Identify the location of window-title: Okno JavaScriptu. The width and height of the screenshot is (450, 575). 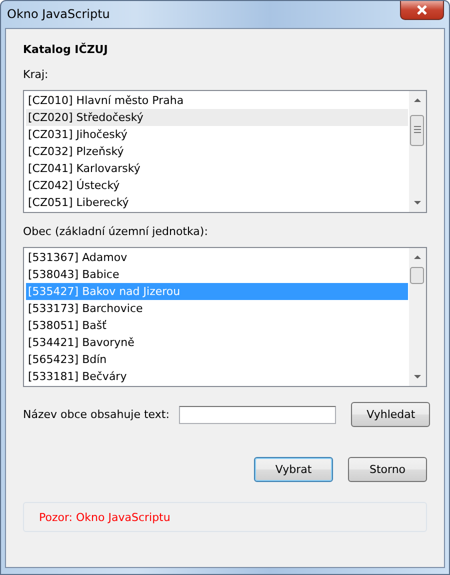
(58, 14).